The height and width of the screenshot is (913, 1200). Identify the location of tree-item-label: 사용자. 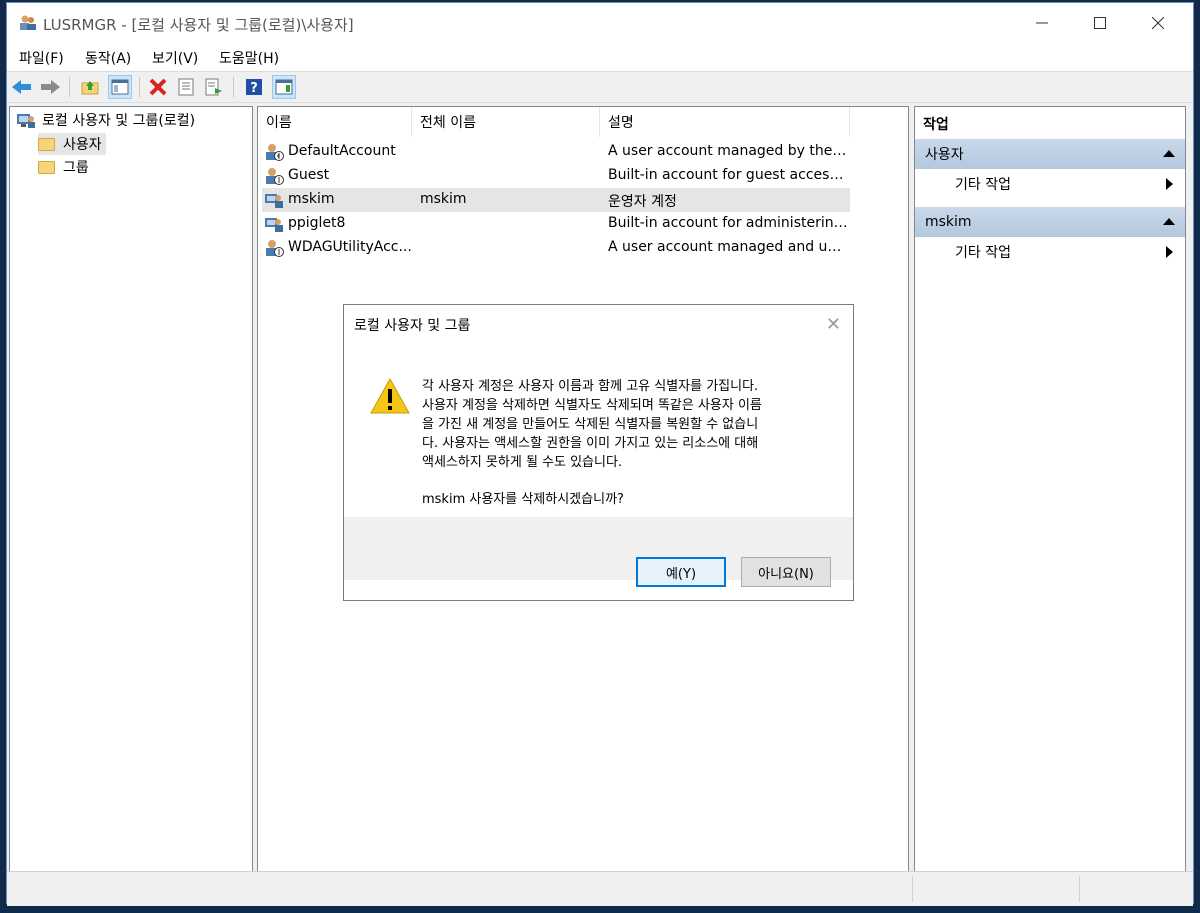
(82, 145).